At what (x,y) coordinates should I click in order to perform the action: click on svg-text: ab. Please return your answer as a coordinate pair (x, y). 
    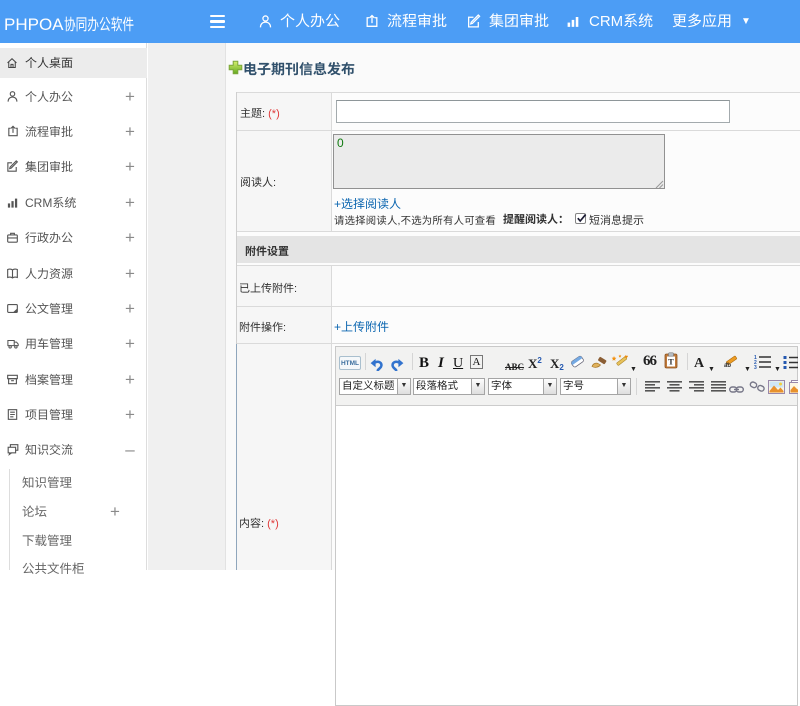
    Looking at the image, I should click on (727, 365).